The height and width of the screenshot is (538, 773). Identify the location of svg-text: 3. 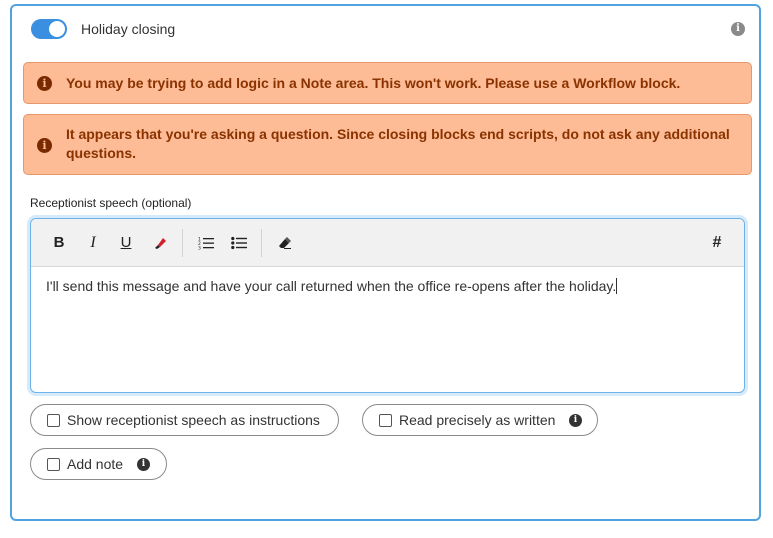
(199, 248).